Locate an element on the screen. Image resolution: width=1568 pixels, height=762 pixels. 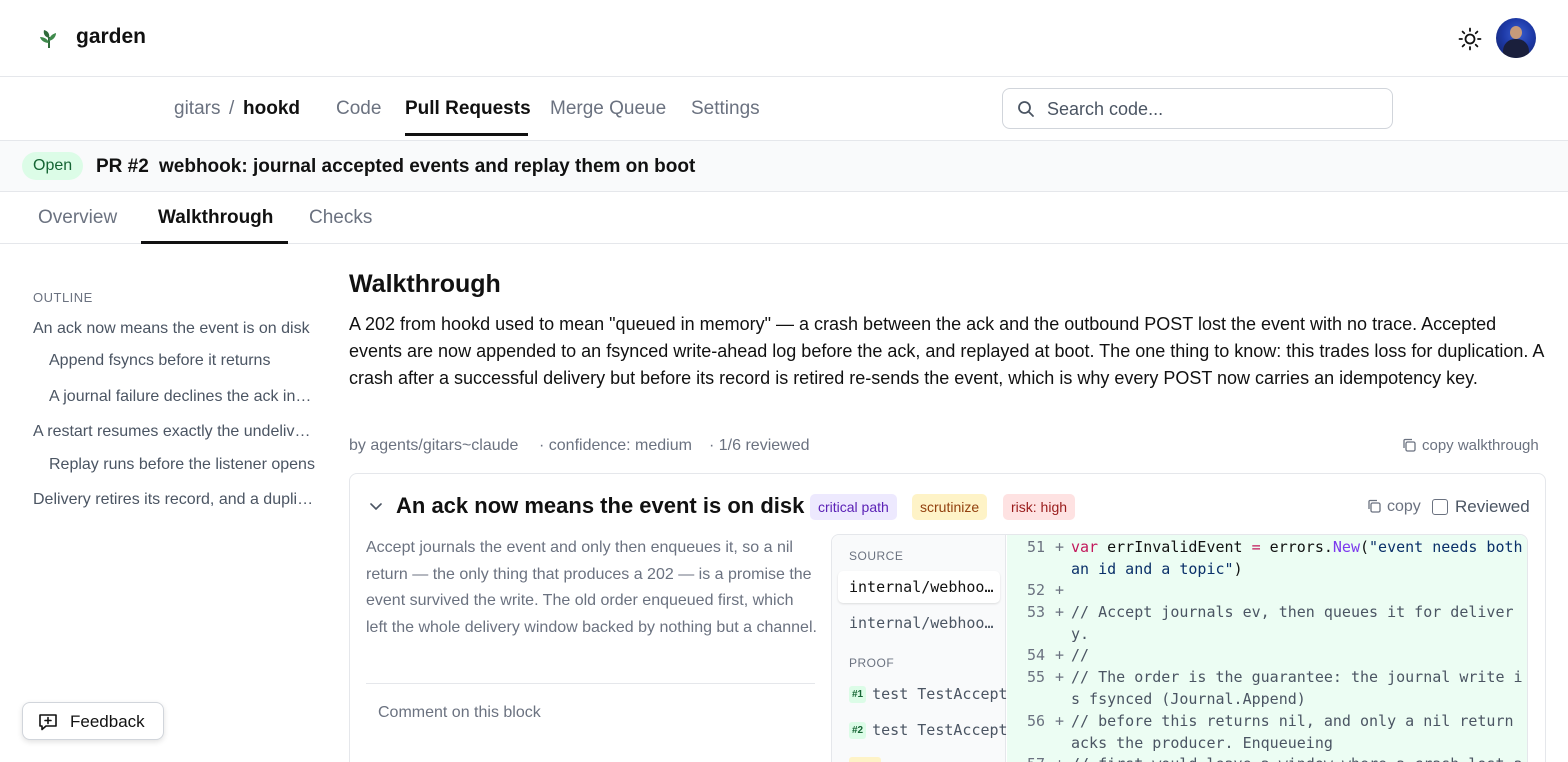
reviewed-checkbox: Reviewed is located at coordinates (1481, 507).